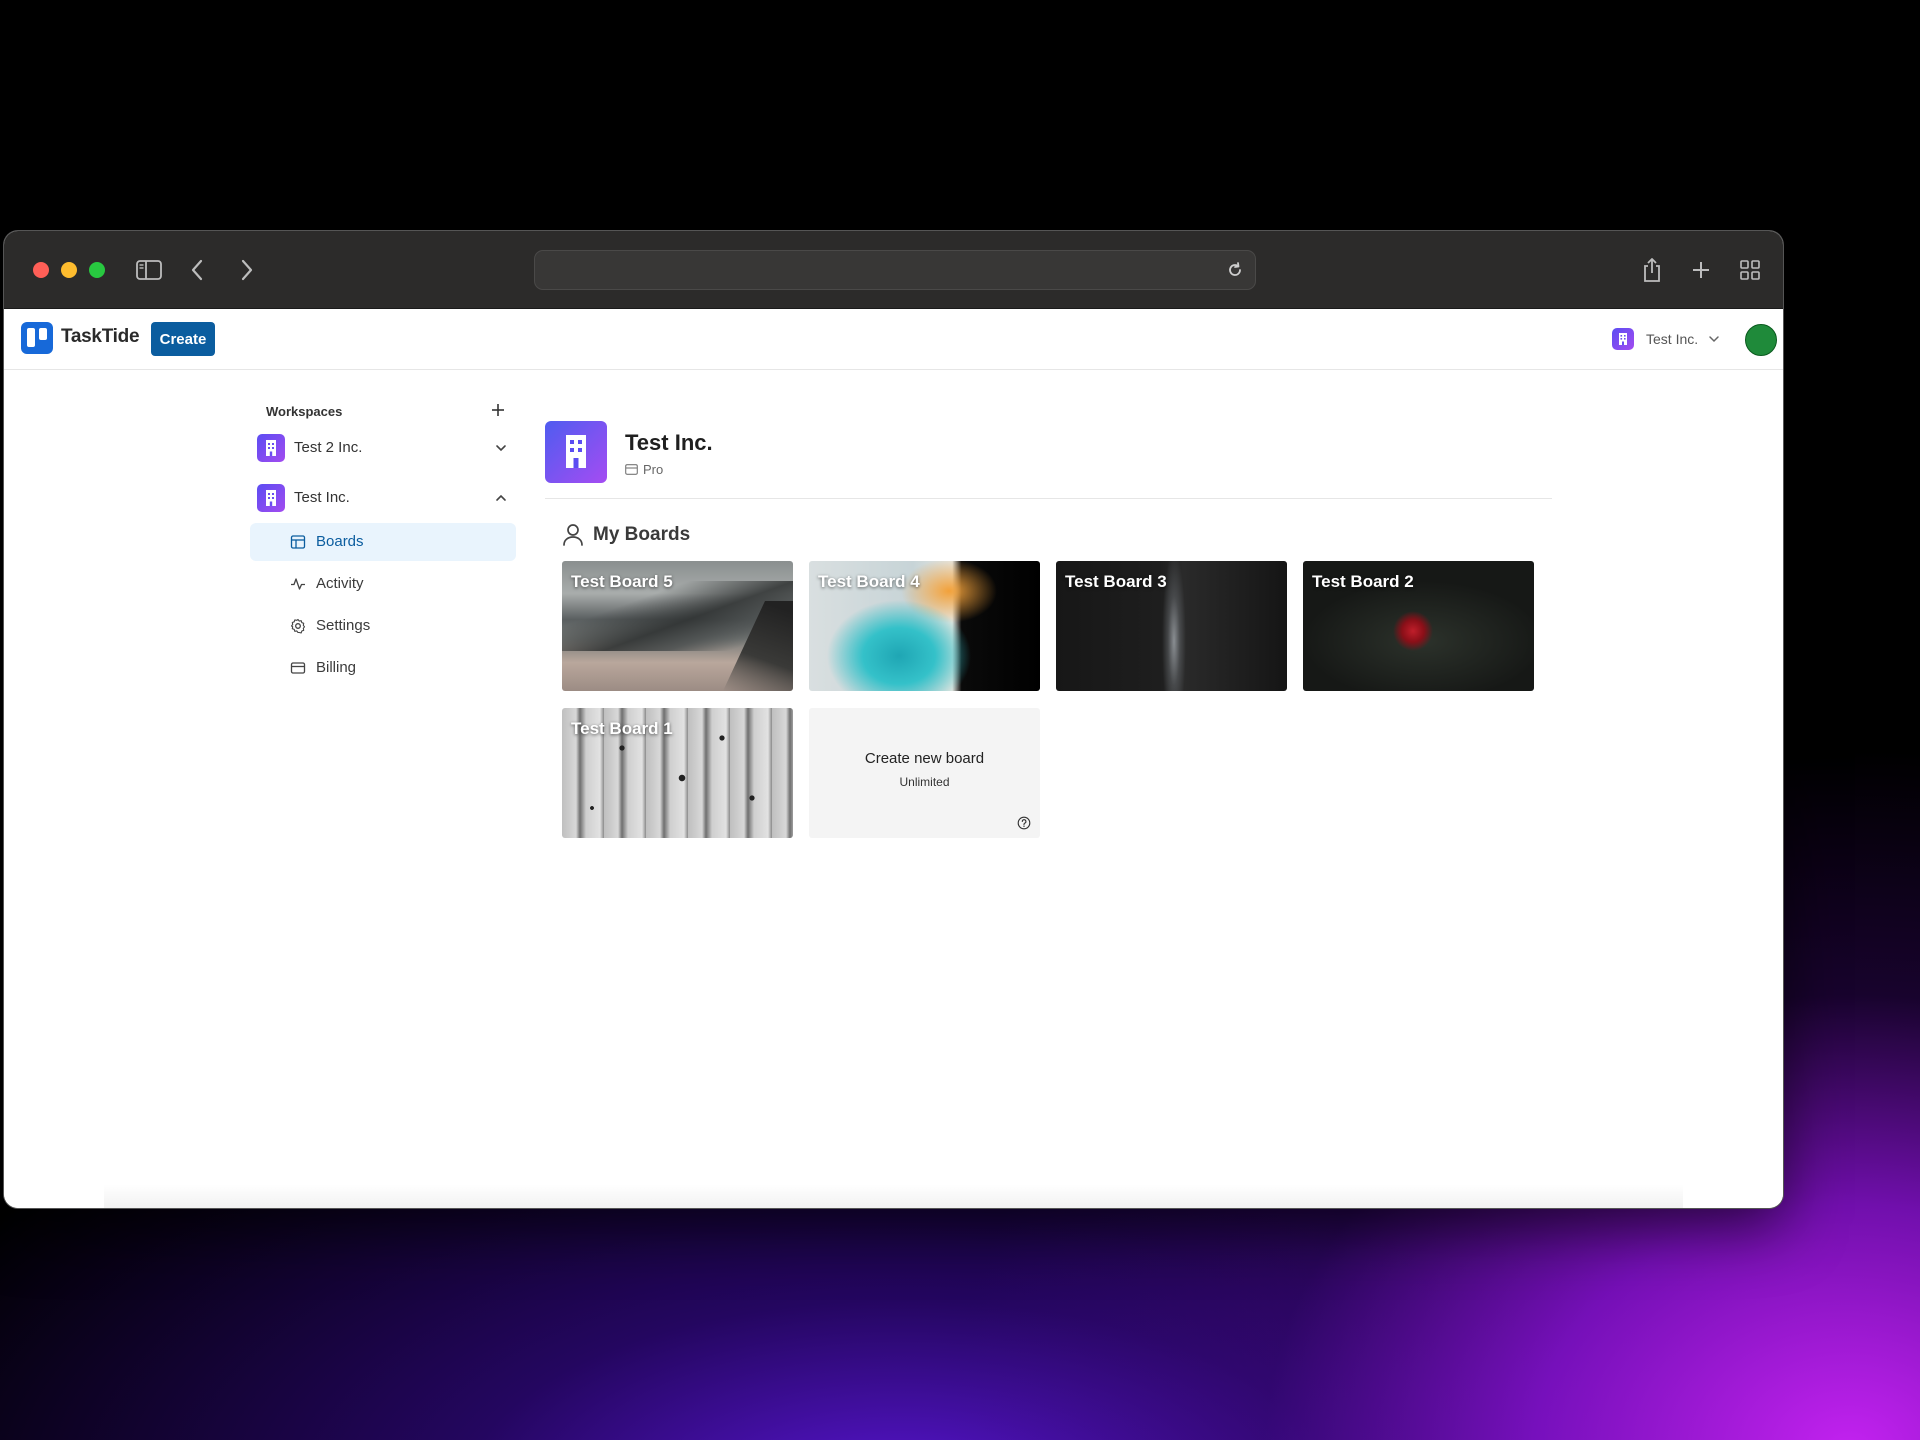  Describe the element at coordinates (677, 773) in the screenshot. I see `board-card-test-board-1: Test Board 1` at that location.